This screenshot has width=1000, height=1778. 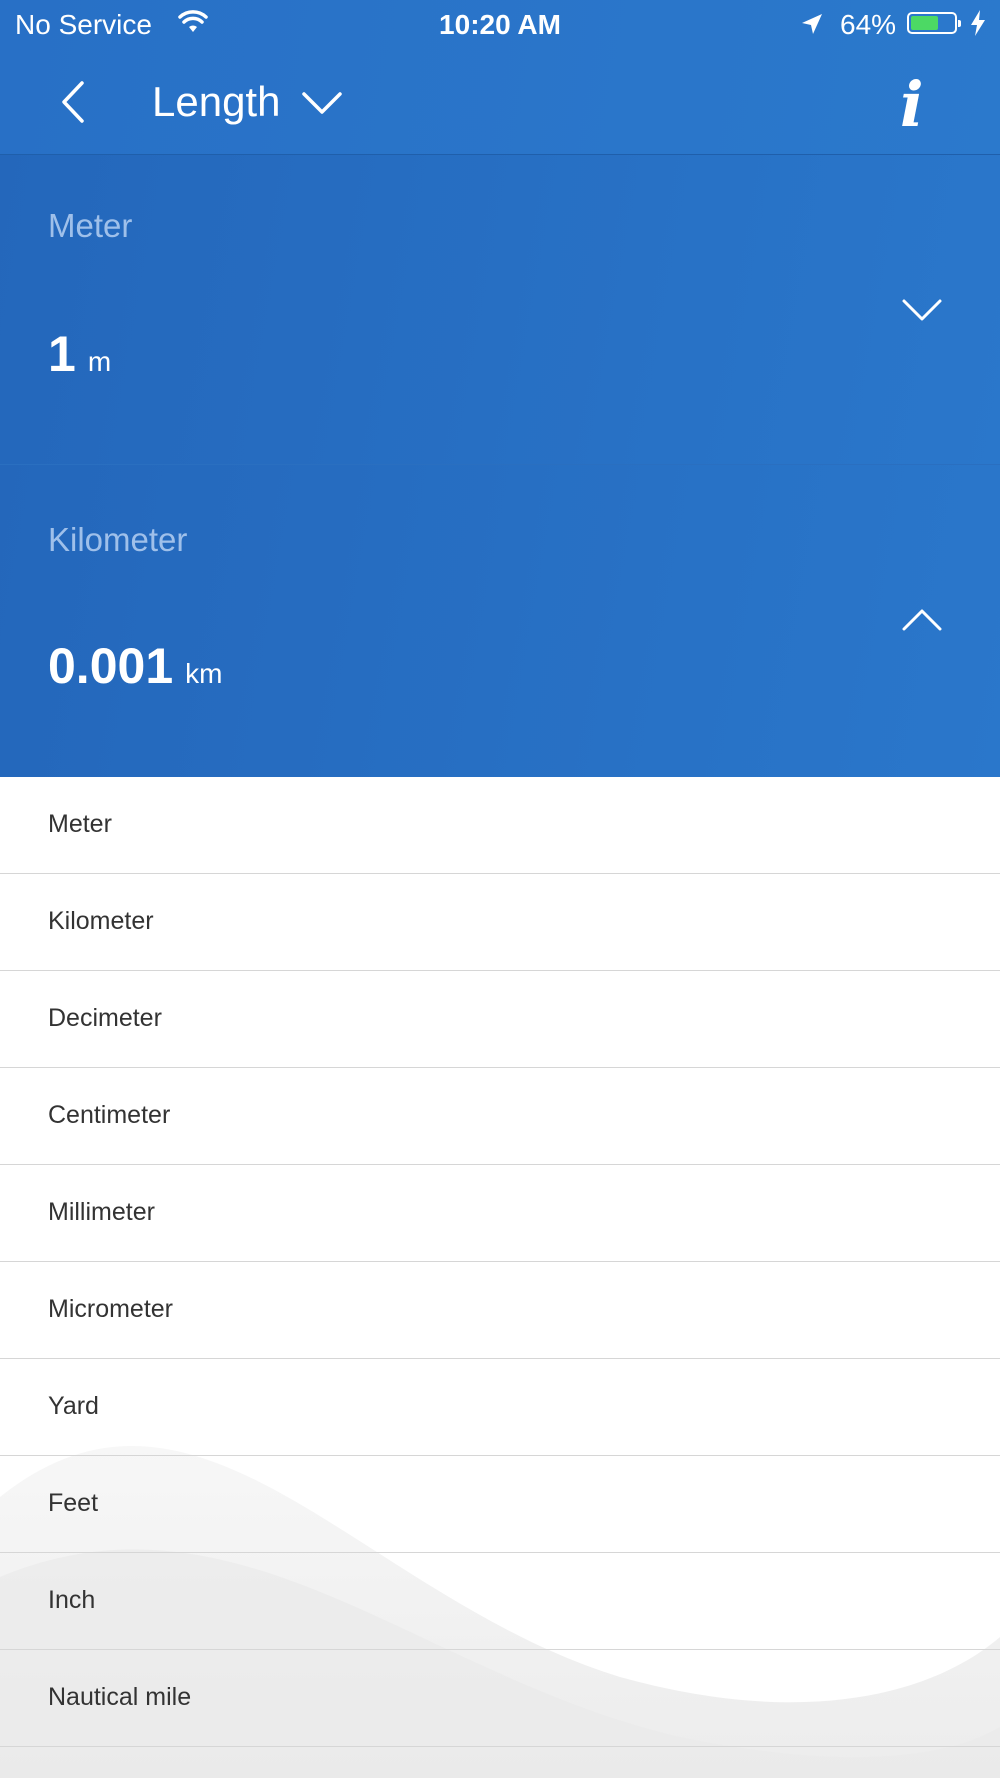 What do you see at coordinates (500, 25) in the screenshot?
I see `status-bar: No Service 10:20 AM 64%` at bounding box center [500, 25].